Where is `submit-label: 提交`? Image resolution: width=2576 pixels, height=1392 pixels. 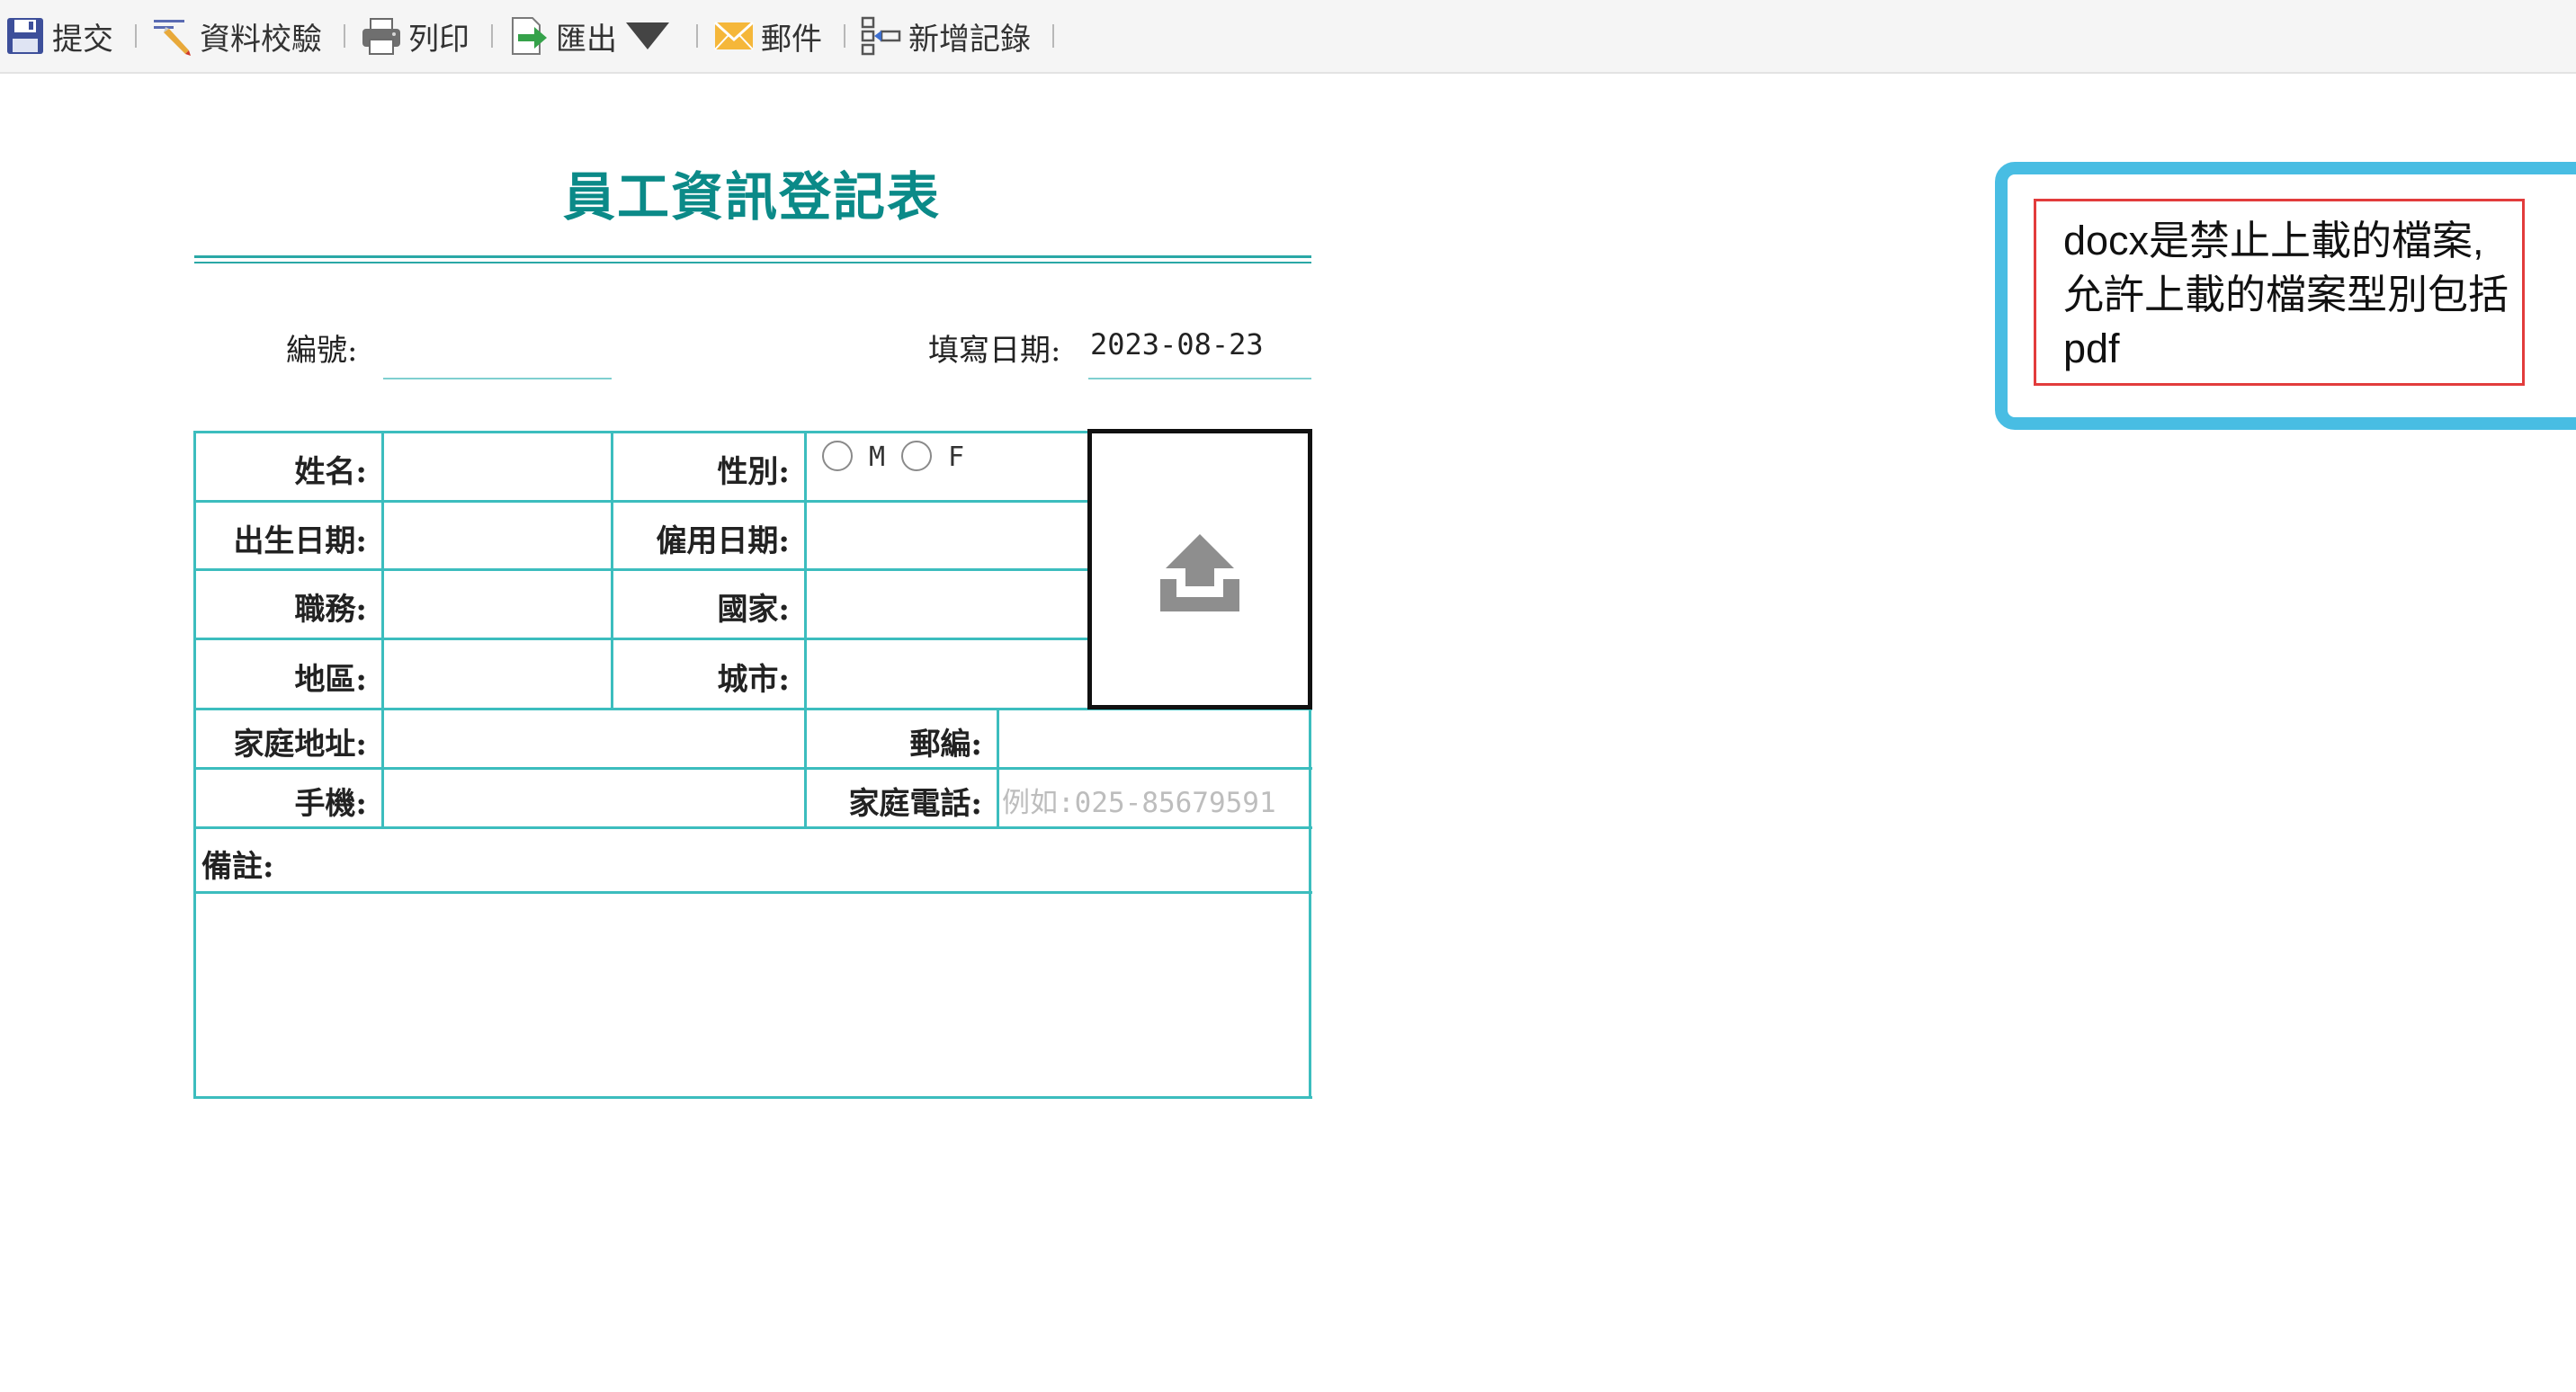 submit-label: 提交 is located at coordinates (82, 39).